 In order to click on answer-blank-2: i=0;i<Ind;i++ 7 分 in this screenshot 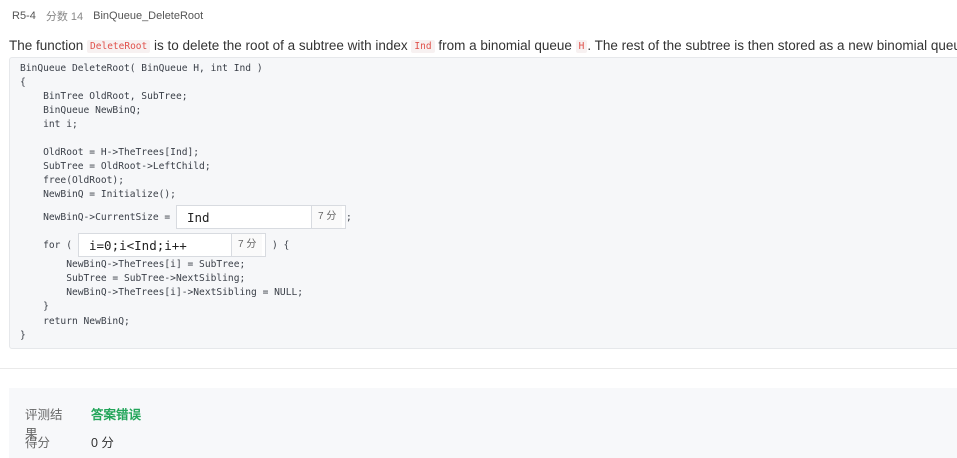, I will do `click(172, 245)`.